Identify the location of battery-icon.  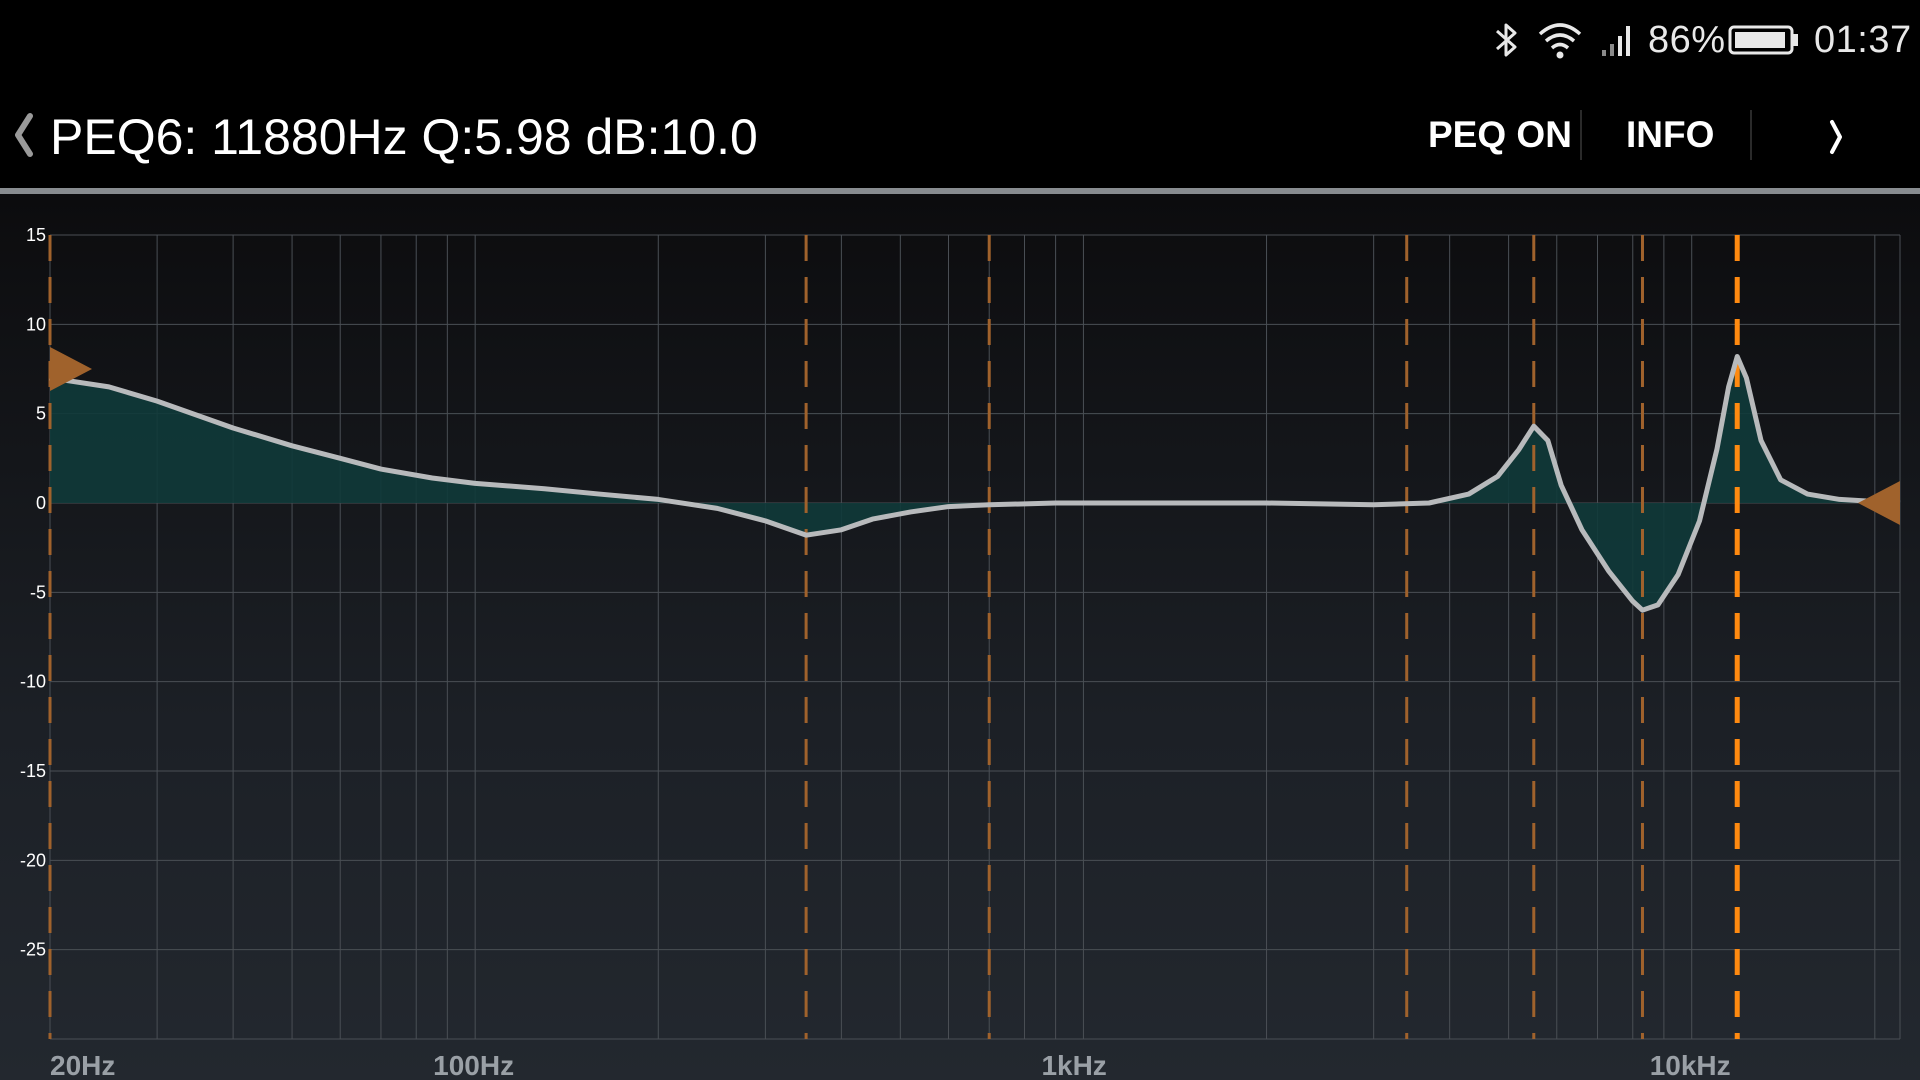
(1764, 40).